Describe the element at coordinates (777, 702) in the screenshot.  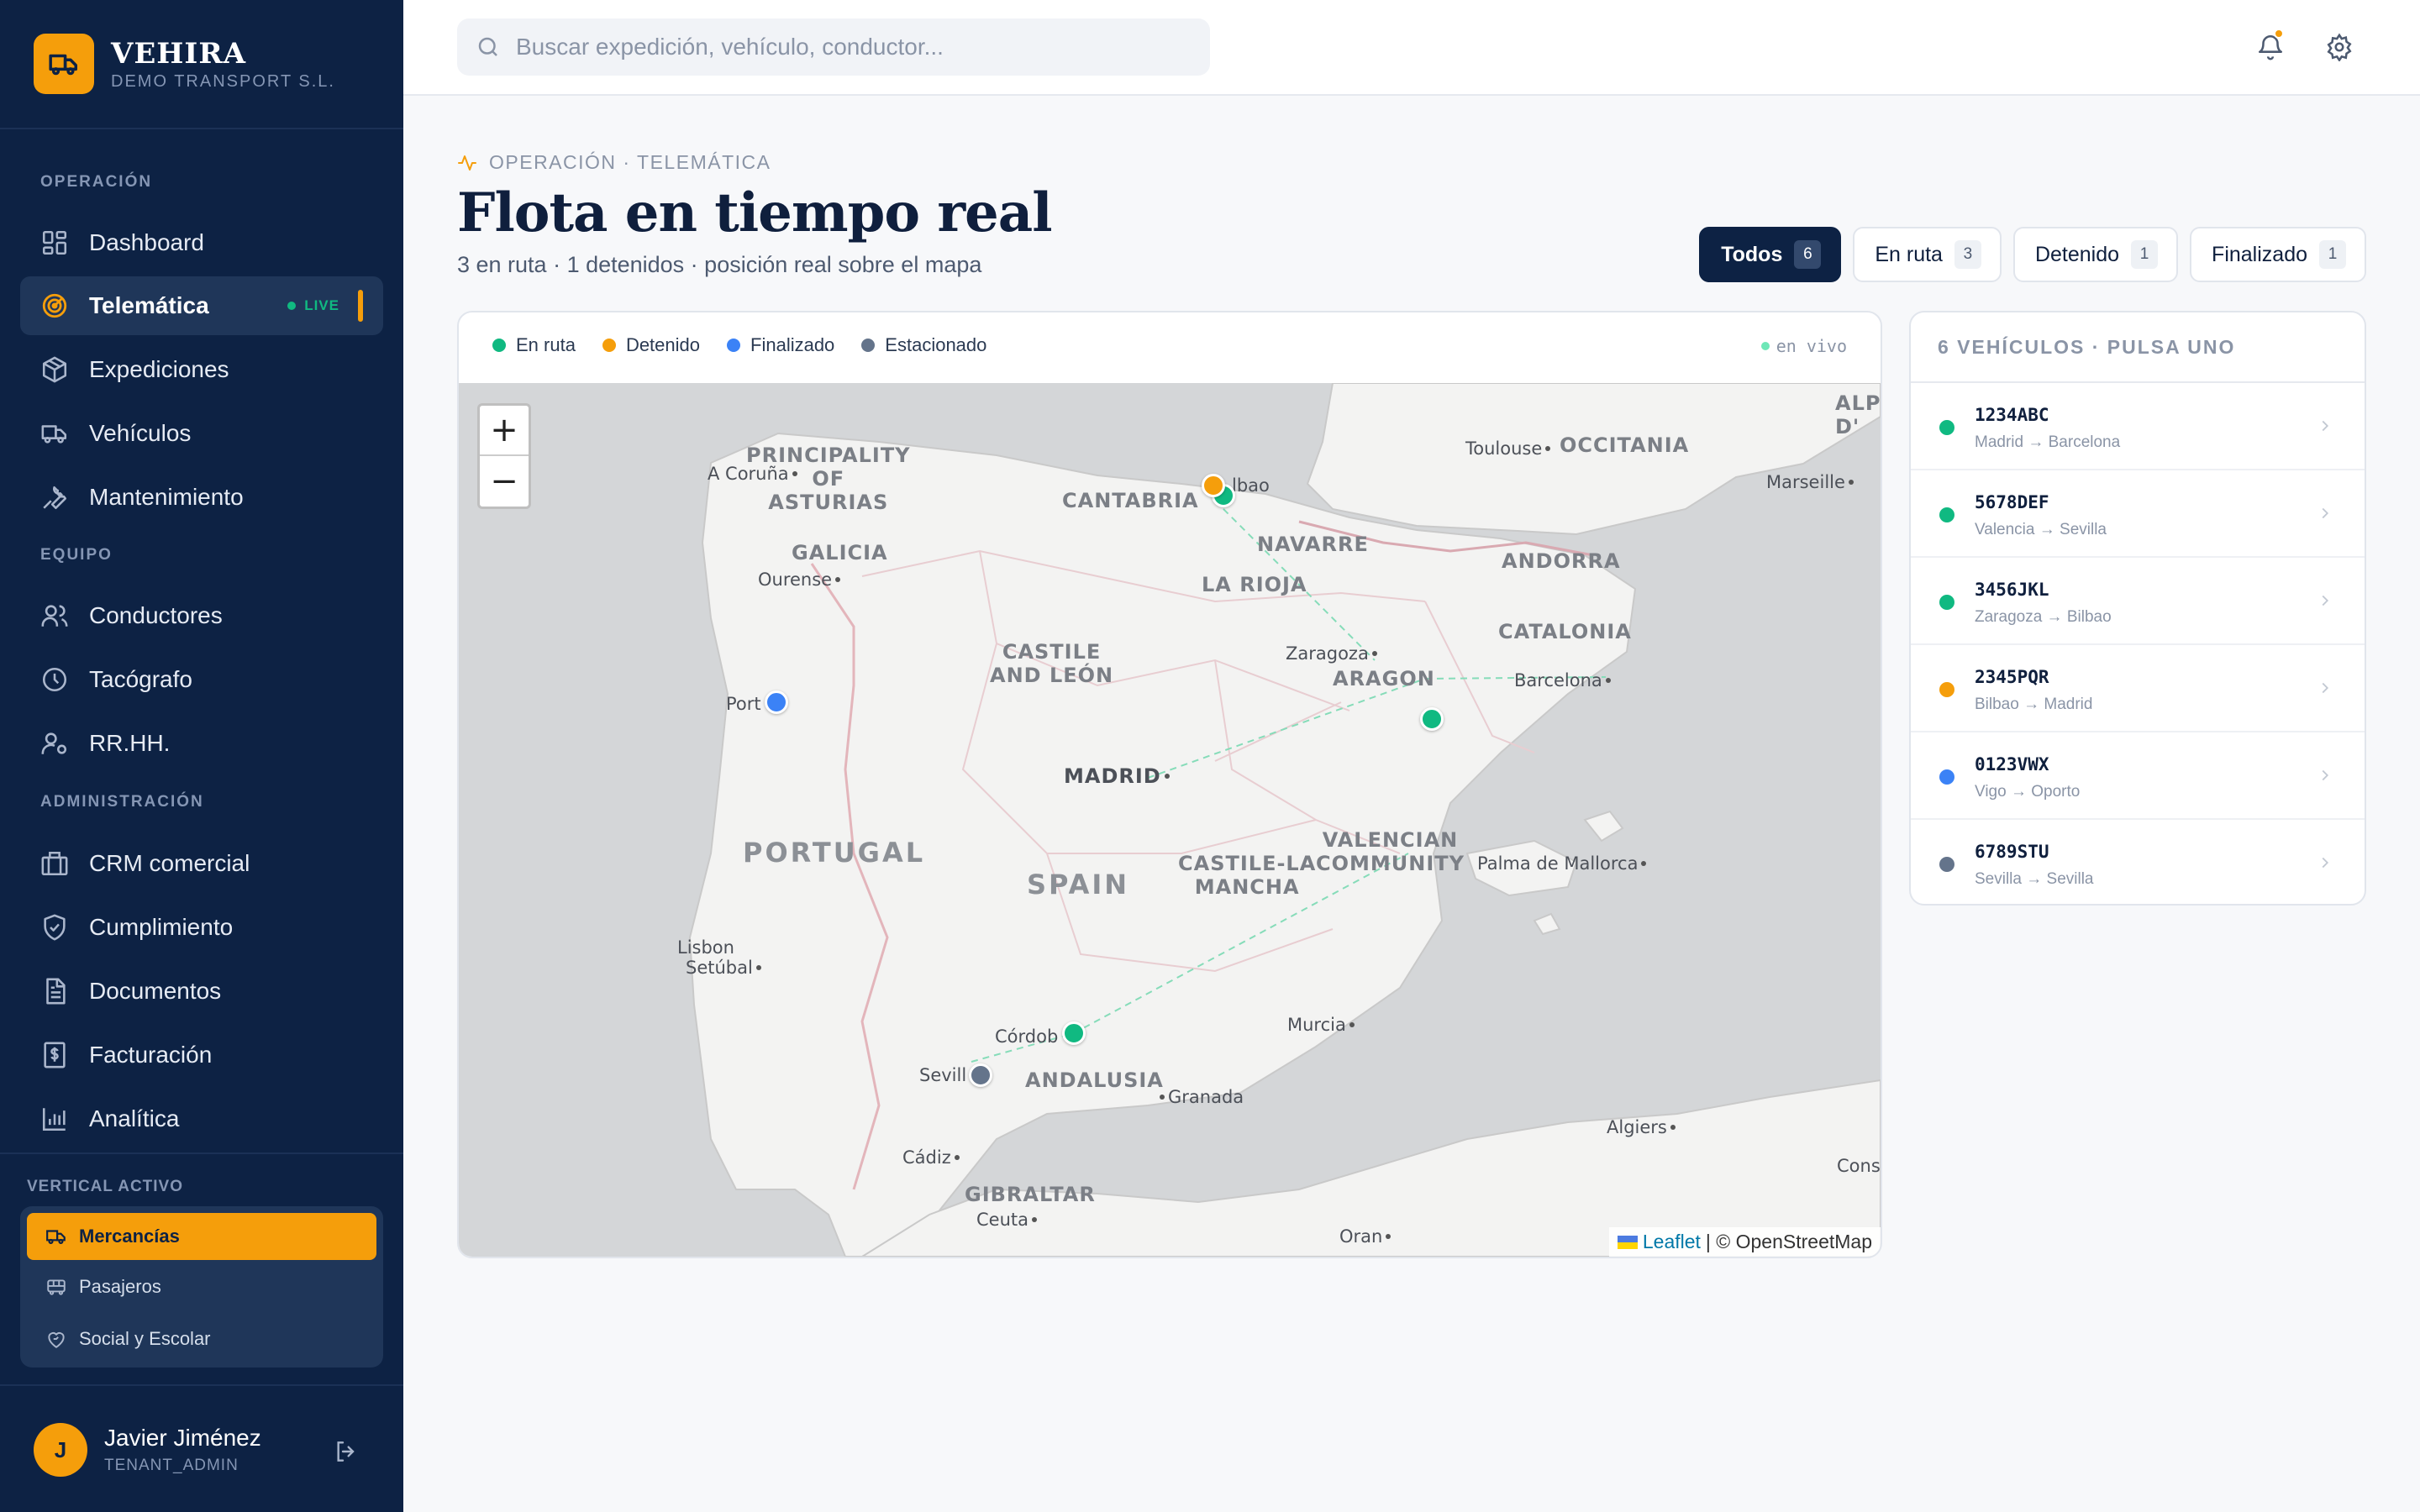
I see `vehicle-marker-0123VWX` at that location.